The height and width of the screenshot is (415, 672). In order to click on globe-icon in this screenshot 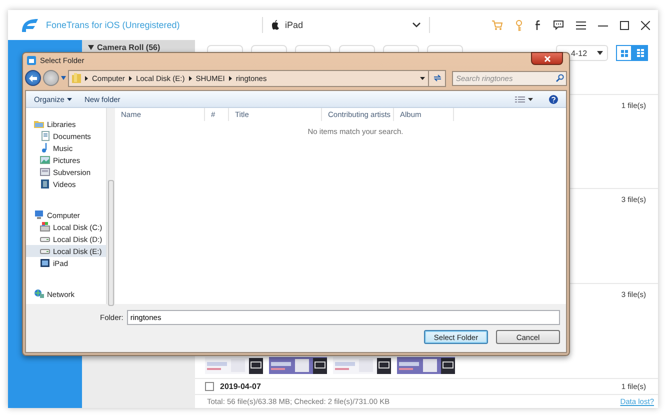, I will do `click(39, 294)`.